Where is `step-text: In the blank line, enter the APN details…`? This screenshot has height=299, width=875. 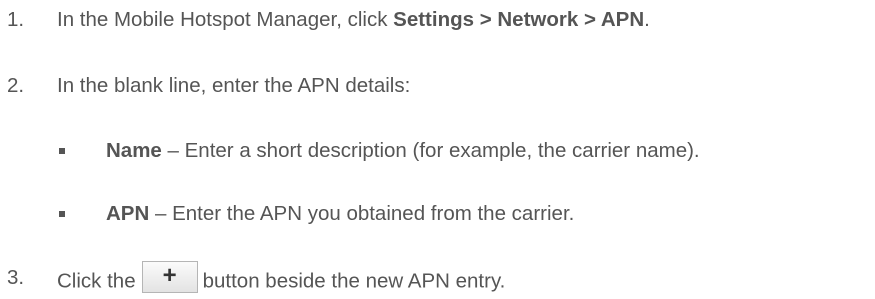 step-text: In the blank line, enter the APN details… is located at coordinates (234, 85).